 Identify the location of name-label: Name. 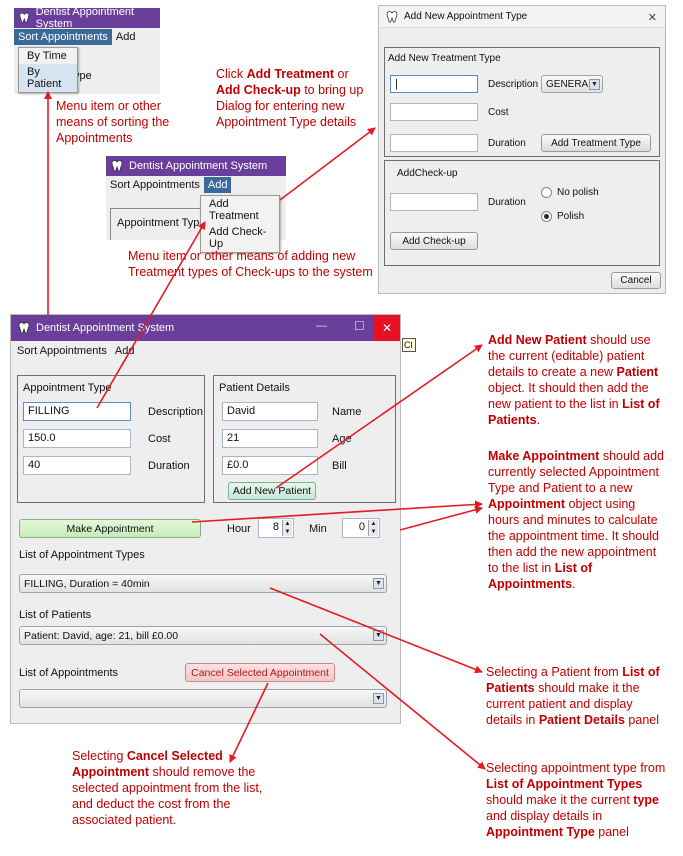
(347, 412).